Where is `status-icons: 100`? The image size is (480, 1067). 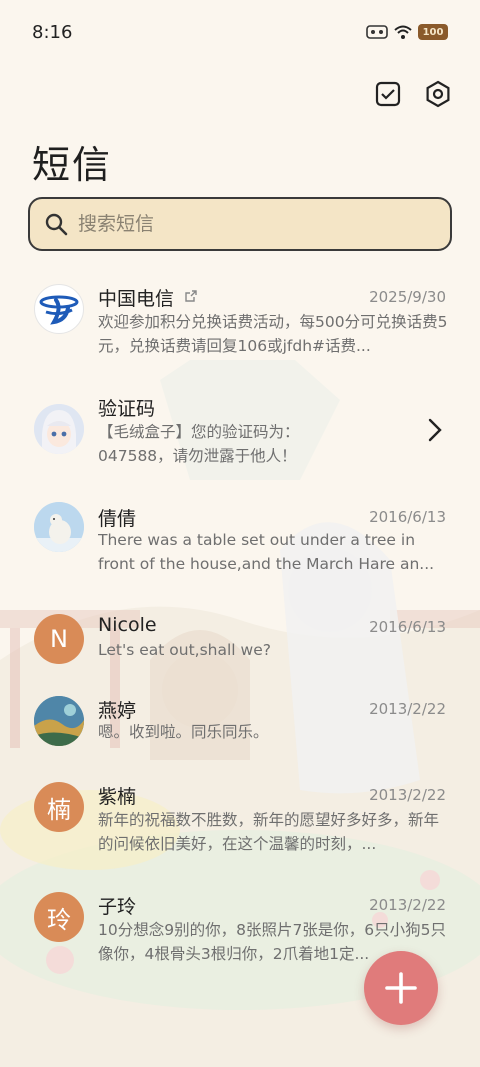 status-icons: 100 is located at coordinates (407, 32).